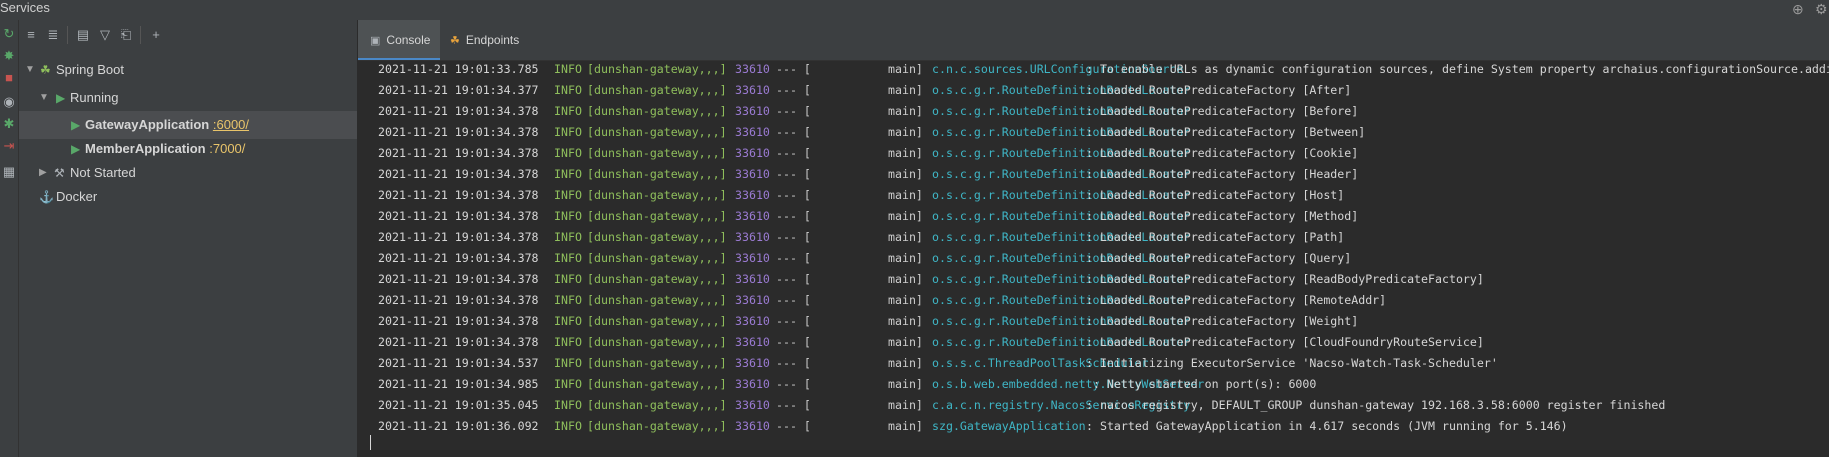 The width and height of the screenshot is (1829, 457). Describe the element at coordinates (1222, 153) in the screenshot. I see `log-message: : Loaded RoutePredicateFactory [Cookie]` at that location.